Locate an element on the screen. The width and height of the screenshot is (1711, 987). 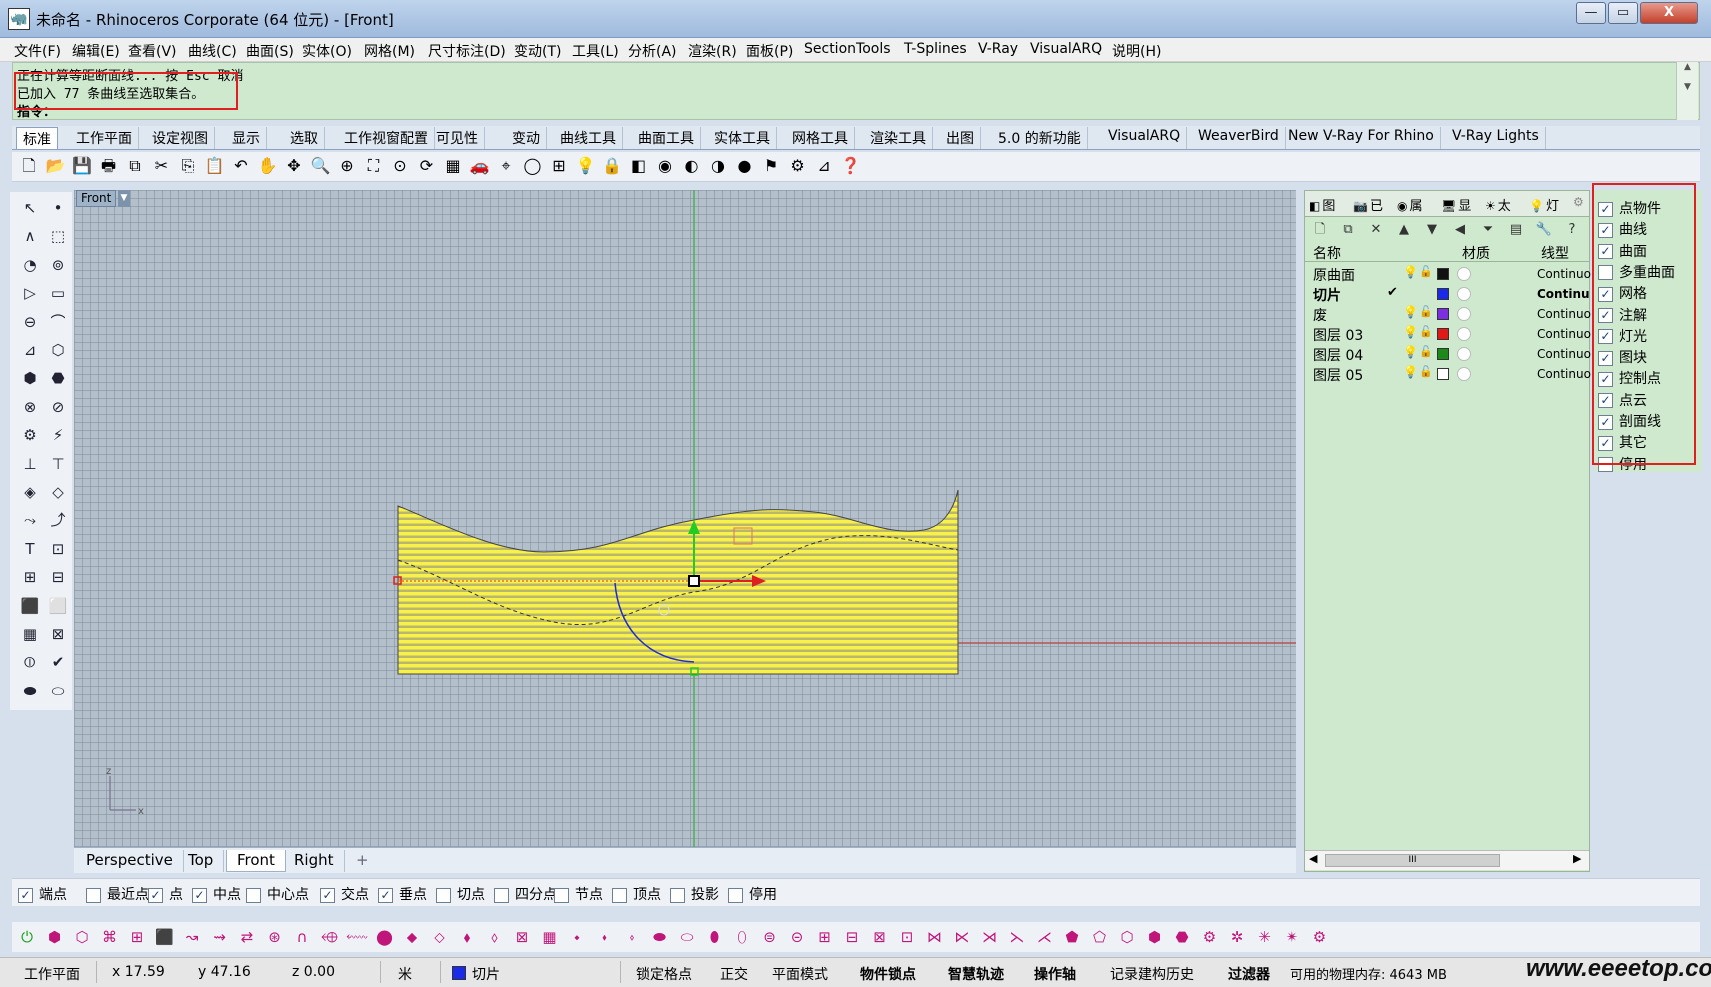
plugin-tool-icon: ⬣ is located at coordinates (1182, 937).